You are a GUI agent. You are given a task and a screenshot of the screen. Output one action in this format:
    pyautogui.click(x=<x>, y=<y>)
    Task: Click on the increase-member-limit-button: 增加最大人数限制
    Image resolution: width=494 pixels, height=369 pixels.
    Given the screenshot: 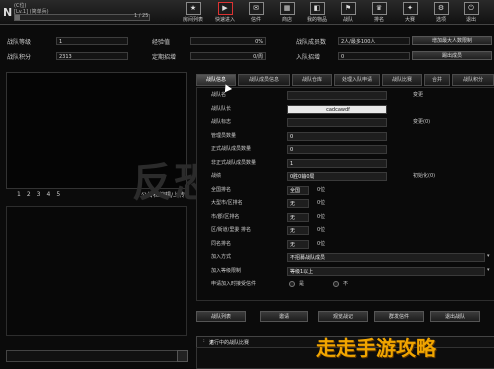 What is the action you would take?
    pyautogui.click(x=452, y=40)
    